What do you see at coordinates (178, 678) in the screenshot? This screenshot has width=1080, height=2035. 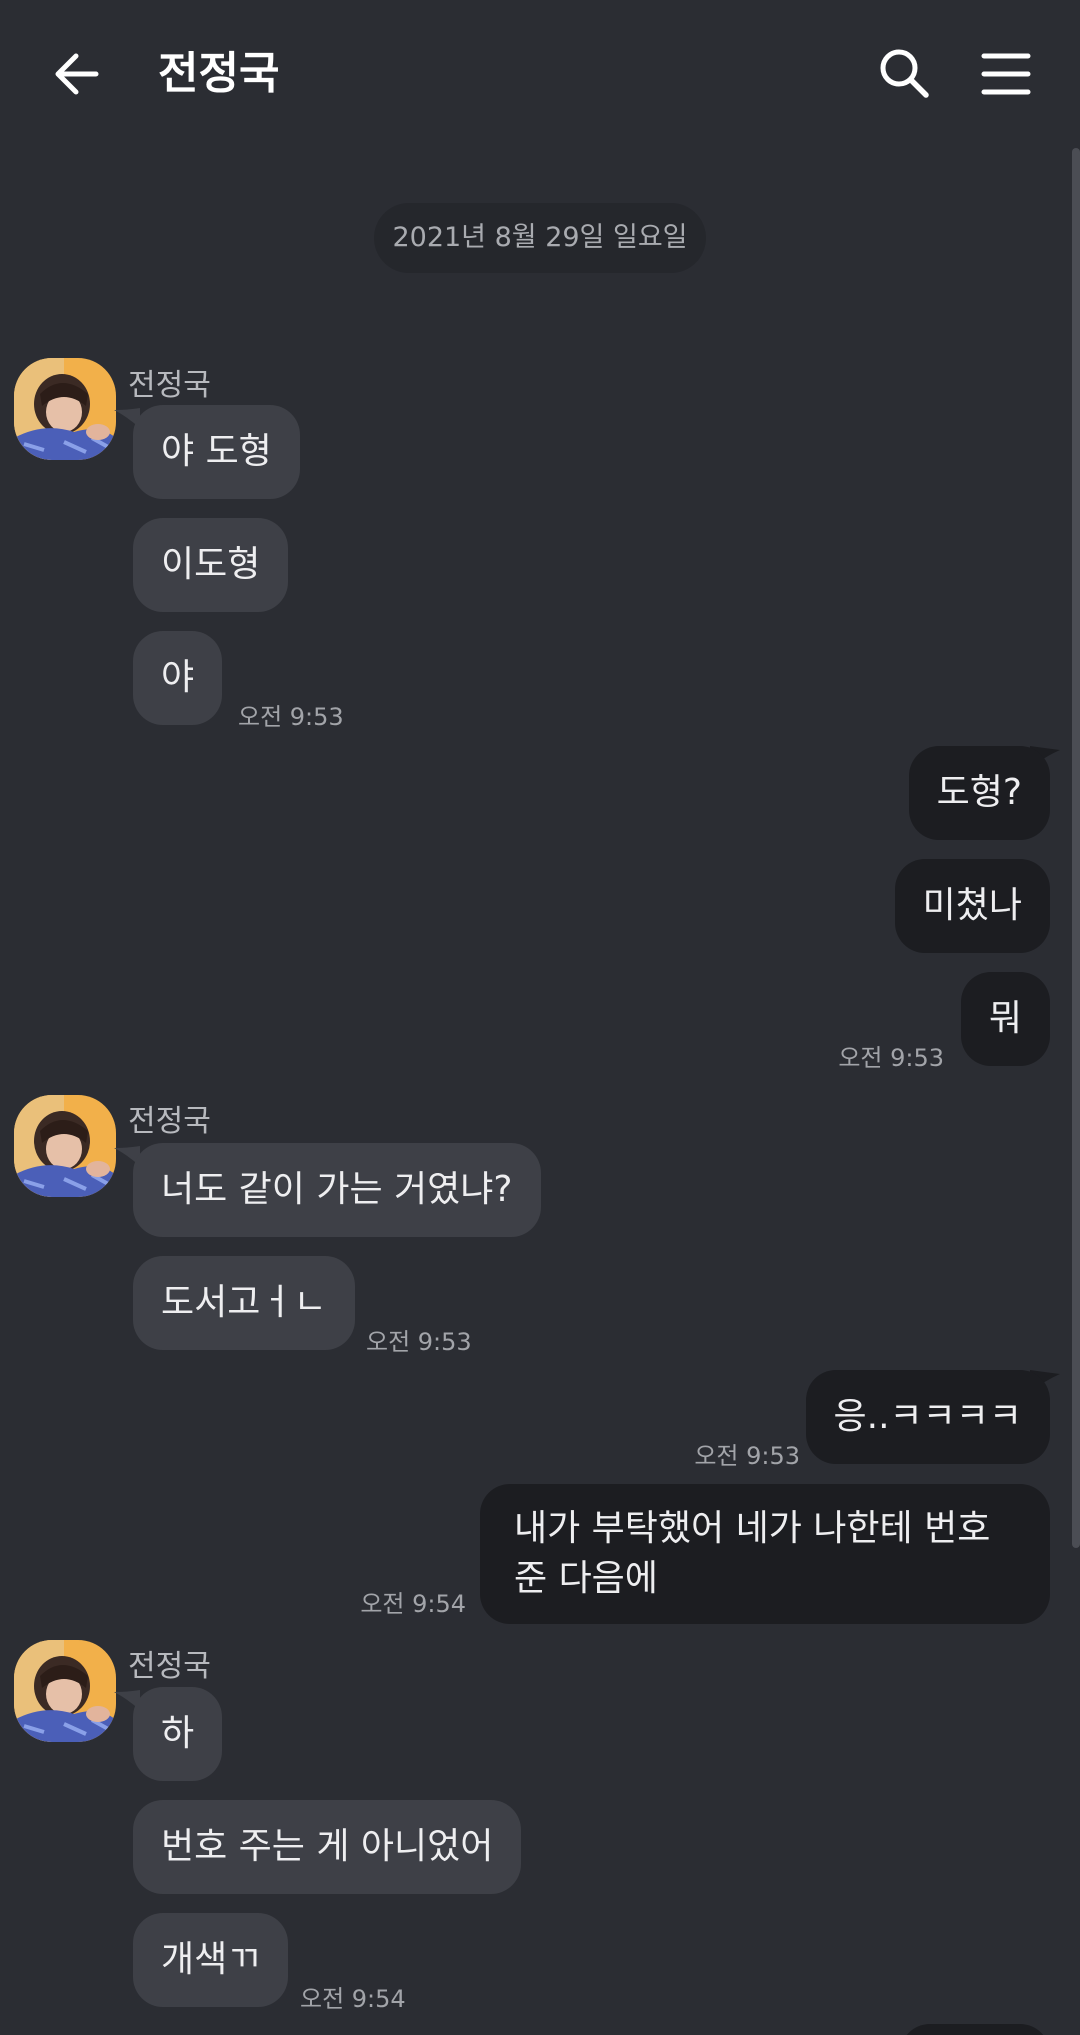 I see `message-bubble: 야` at bounding box center [178, 678].